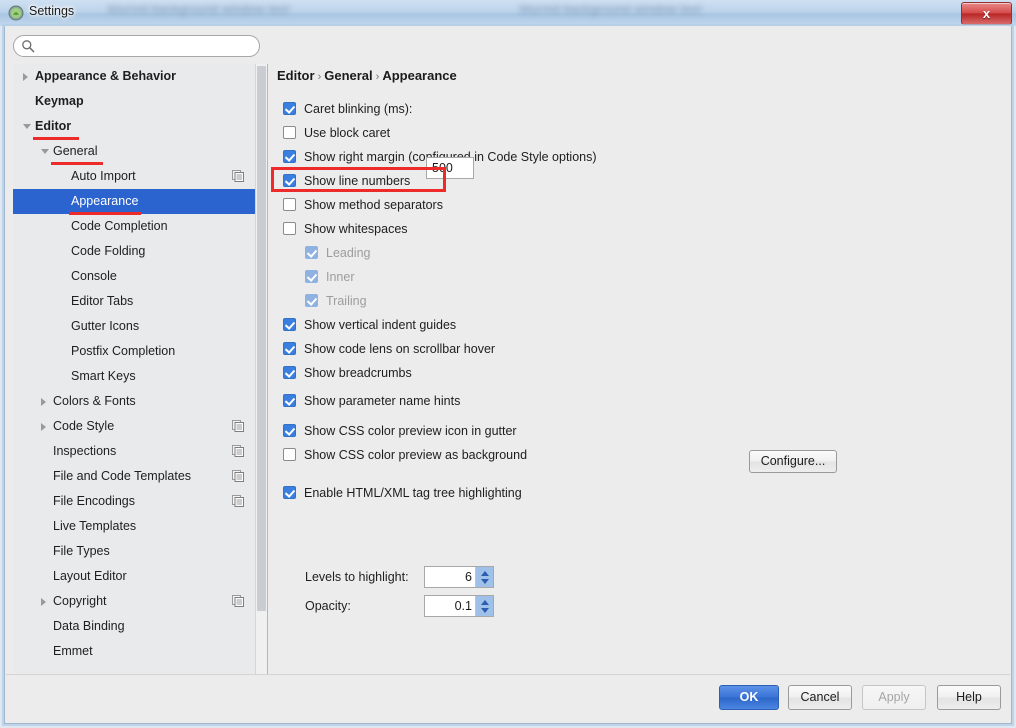 This screenshot has width=1016, height=728. What do you see at coordinates (95, 526) in the screenshot?
I see `sidebar-item-label: Live Templates` at bounding box center [95, 526].